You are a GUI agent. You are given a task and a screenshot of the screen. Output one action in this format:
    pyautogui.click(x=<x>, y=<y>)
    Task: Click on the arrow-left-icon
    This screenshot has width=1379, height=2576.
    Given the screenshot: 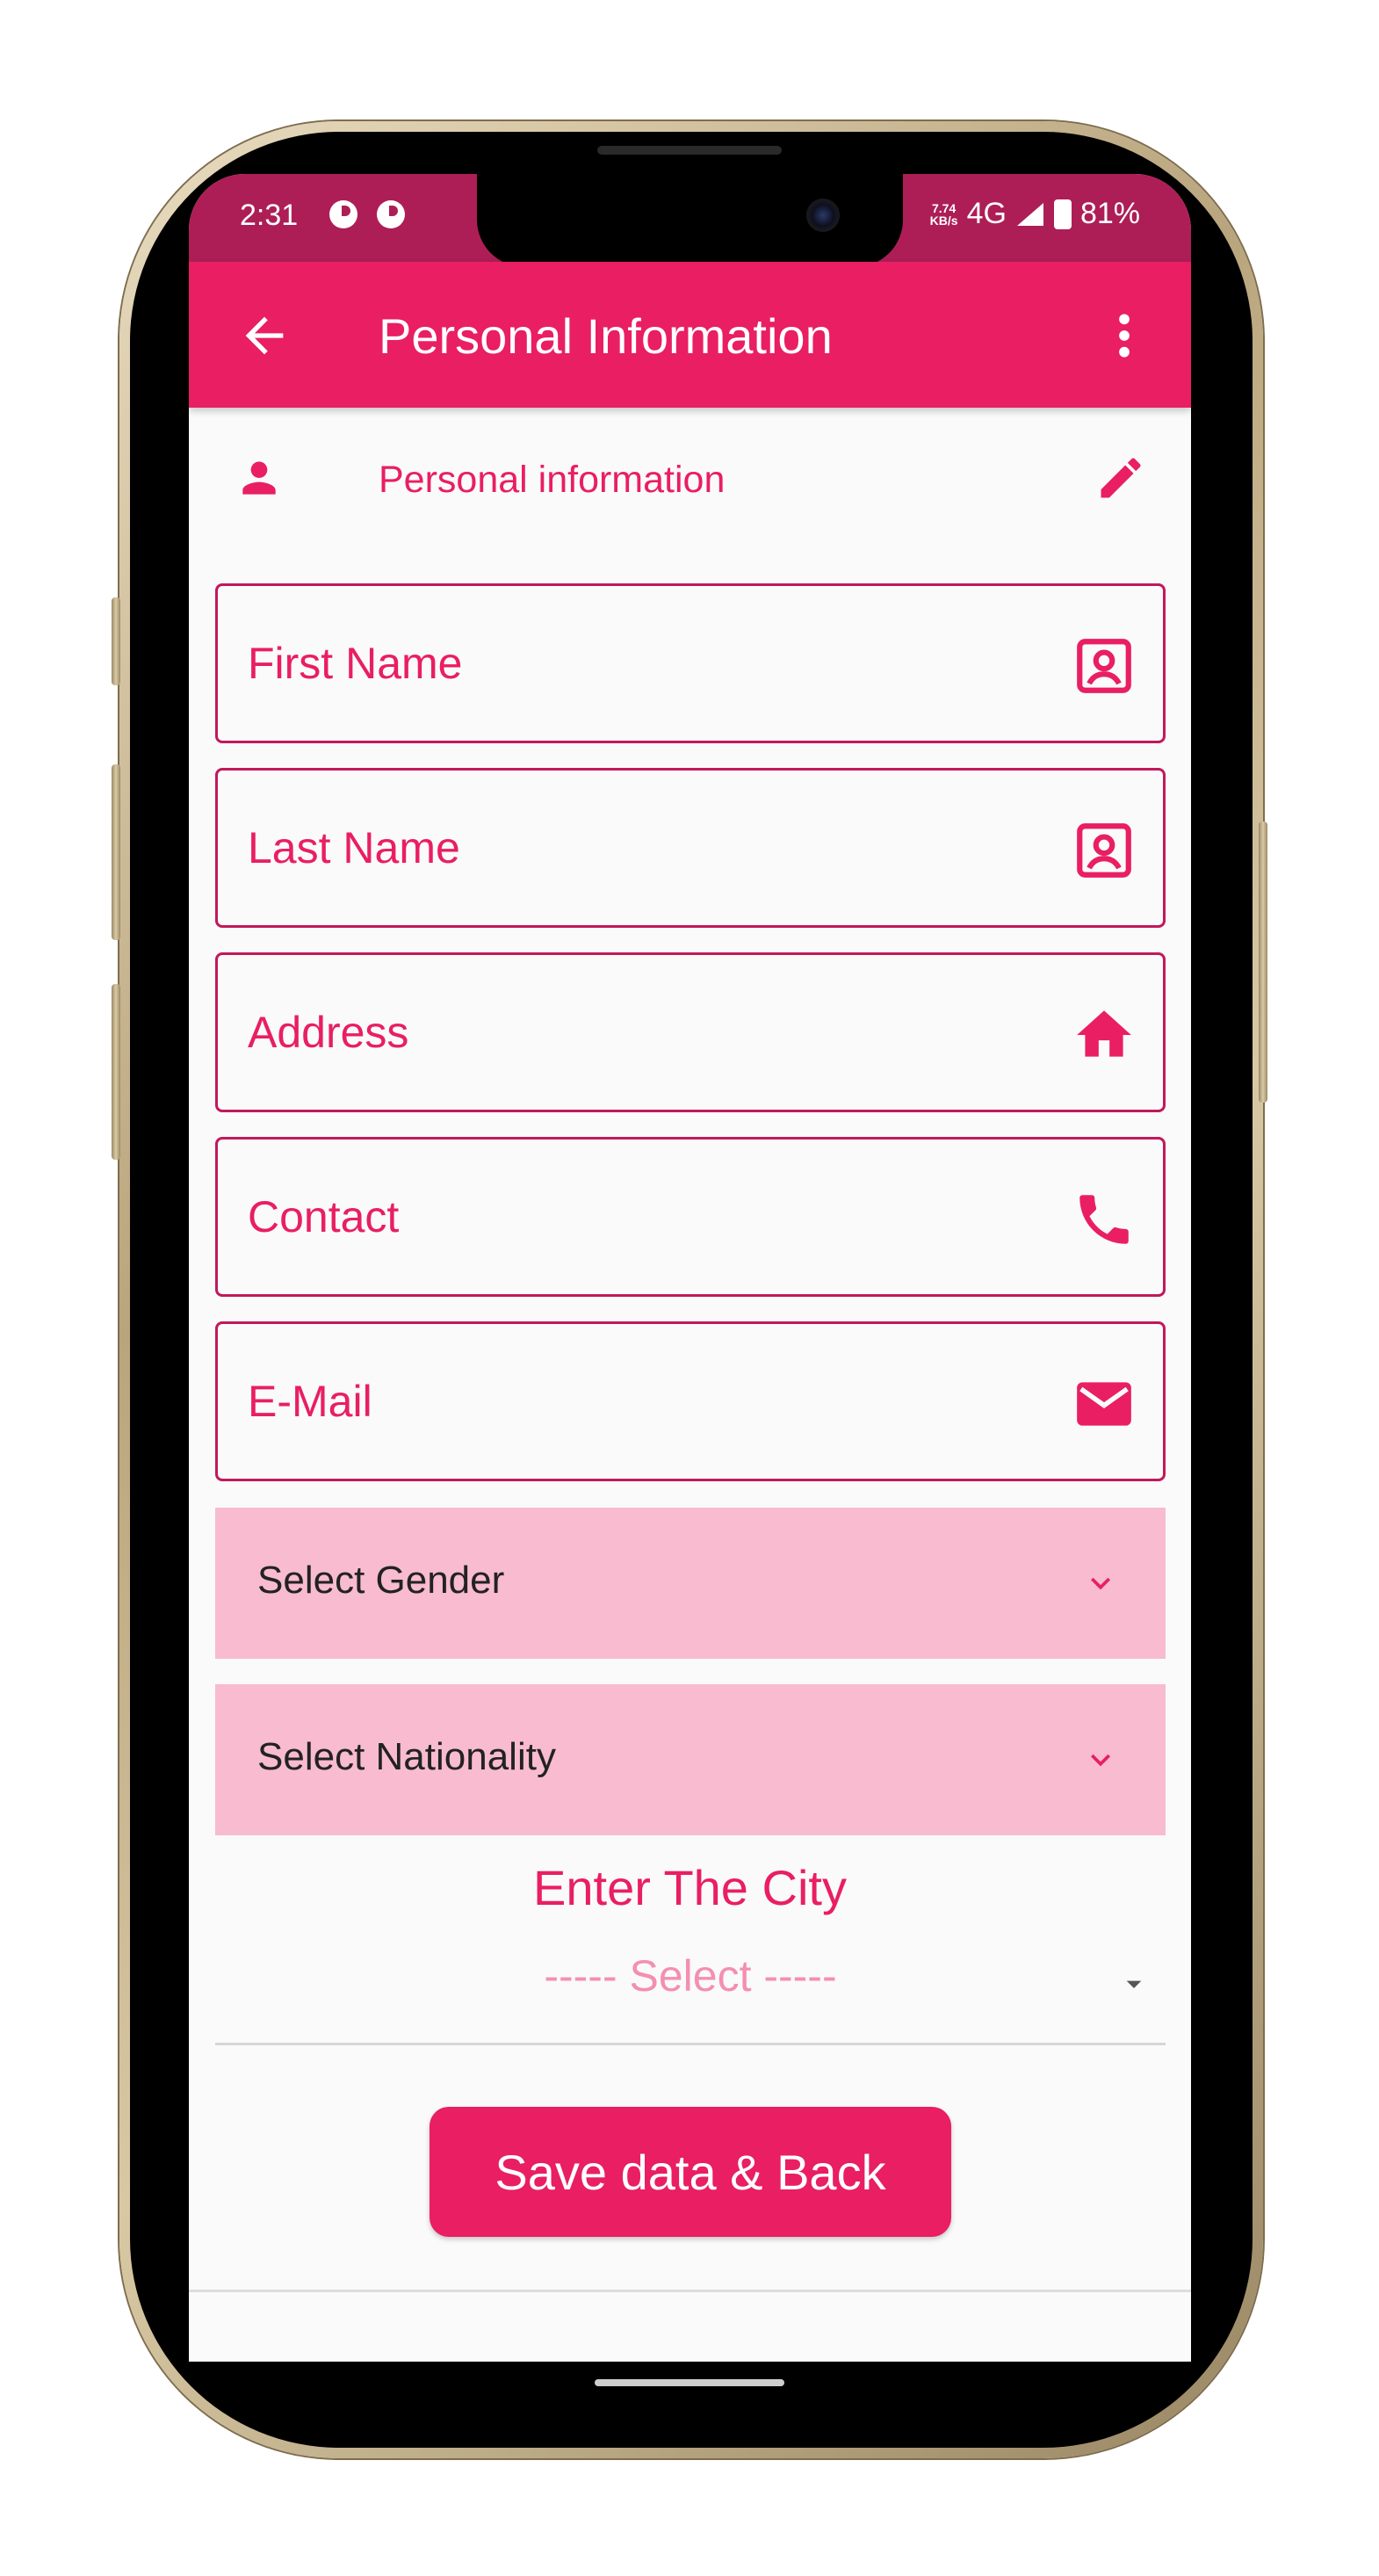 What is the action you would take?
    pyautogui.click(x=264, y=336)
    